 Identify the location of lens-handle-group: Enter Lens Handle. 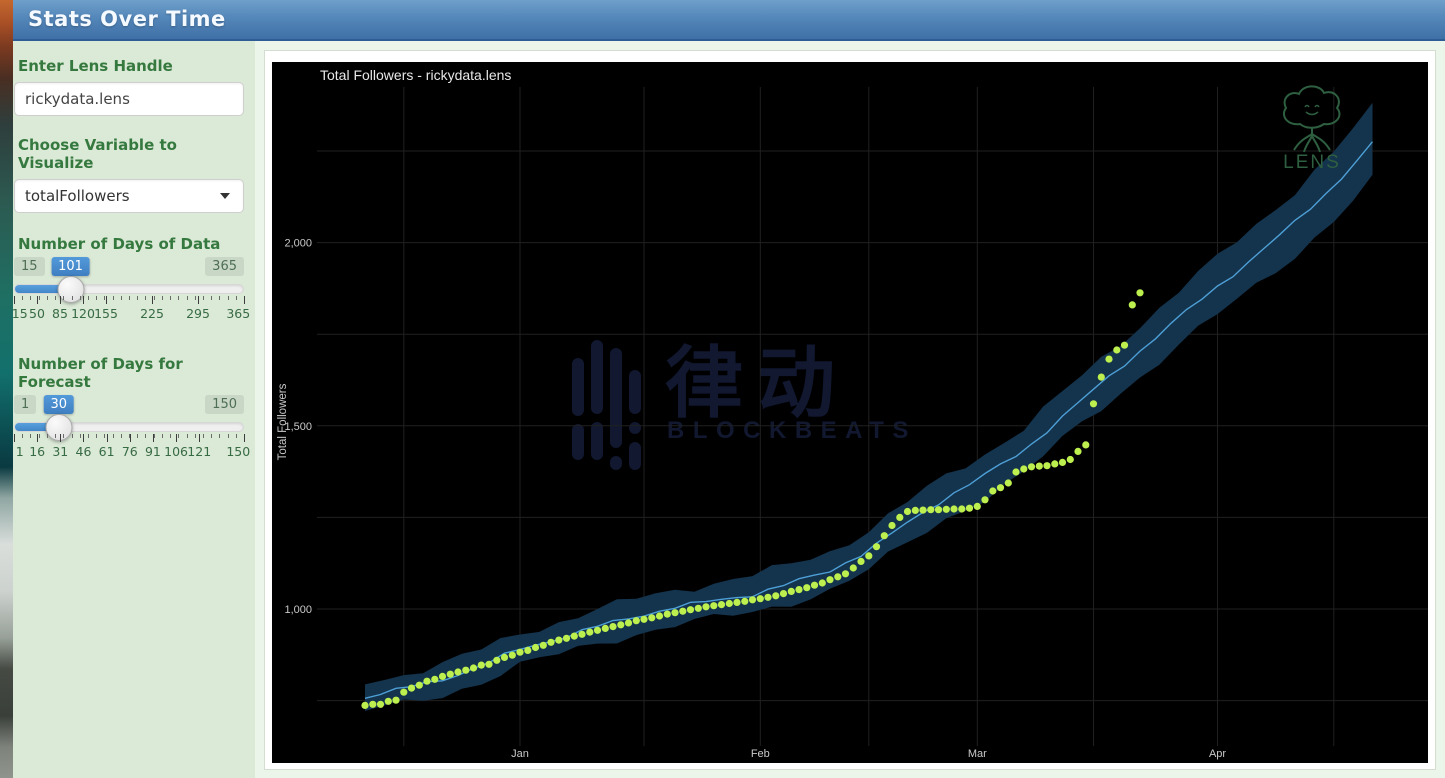
(129, 86).